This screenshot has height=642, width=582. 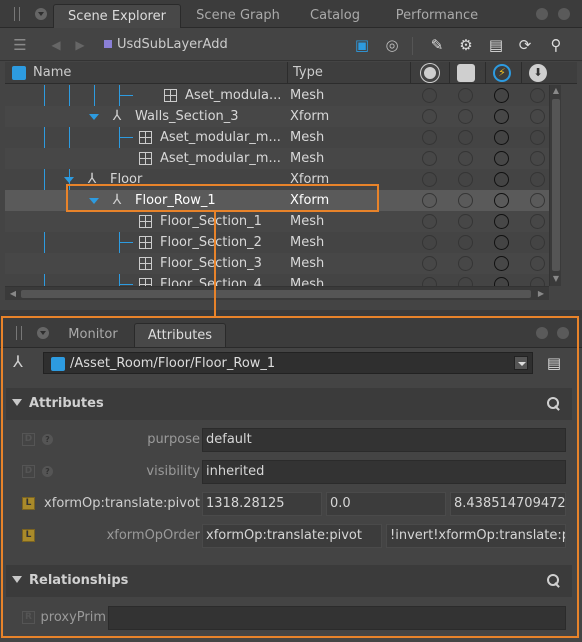 What do you see at coordinates (277, 280) in the screenshot?
I see `tree-row: Floor_Section_4 Mesh` at bounding box center [277, 280].